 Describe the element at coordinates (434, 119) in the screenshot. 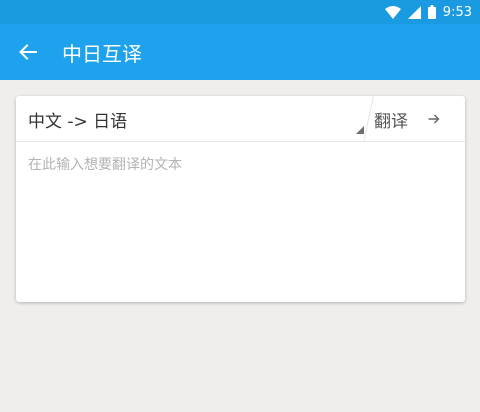

I see `arrow-right-icon` at that location.